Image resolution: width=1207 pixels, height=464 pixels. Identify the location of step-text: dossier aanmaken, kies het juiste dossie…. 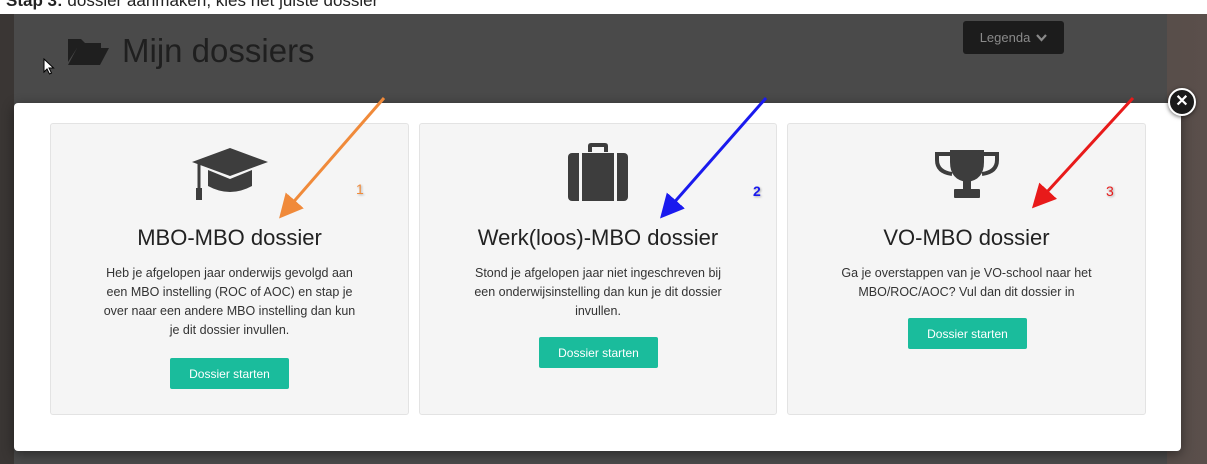
(220, 5).